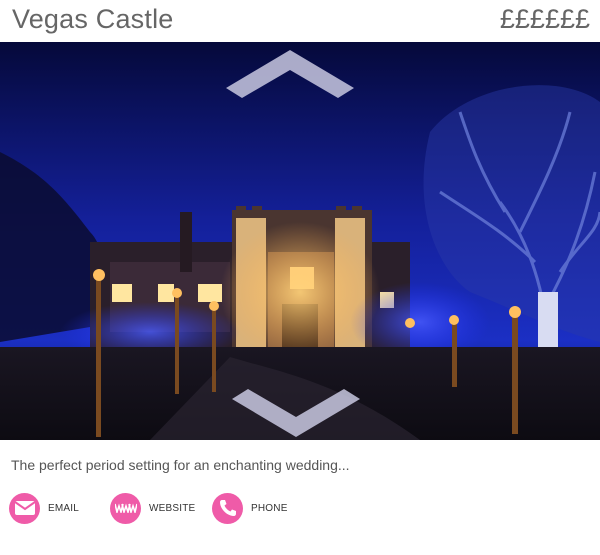  I want to click on phone-label: PHONE, so click(269, 508).